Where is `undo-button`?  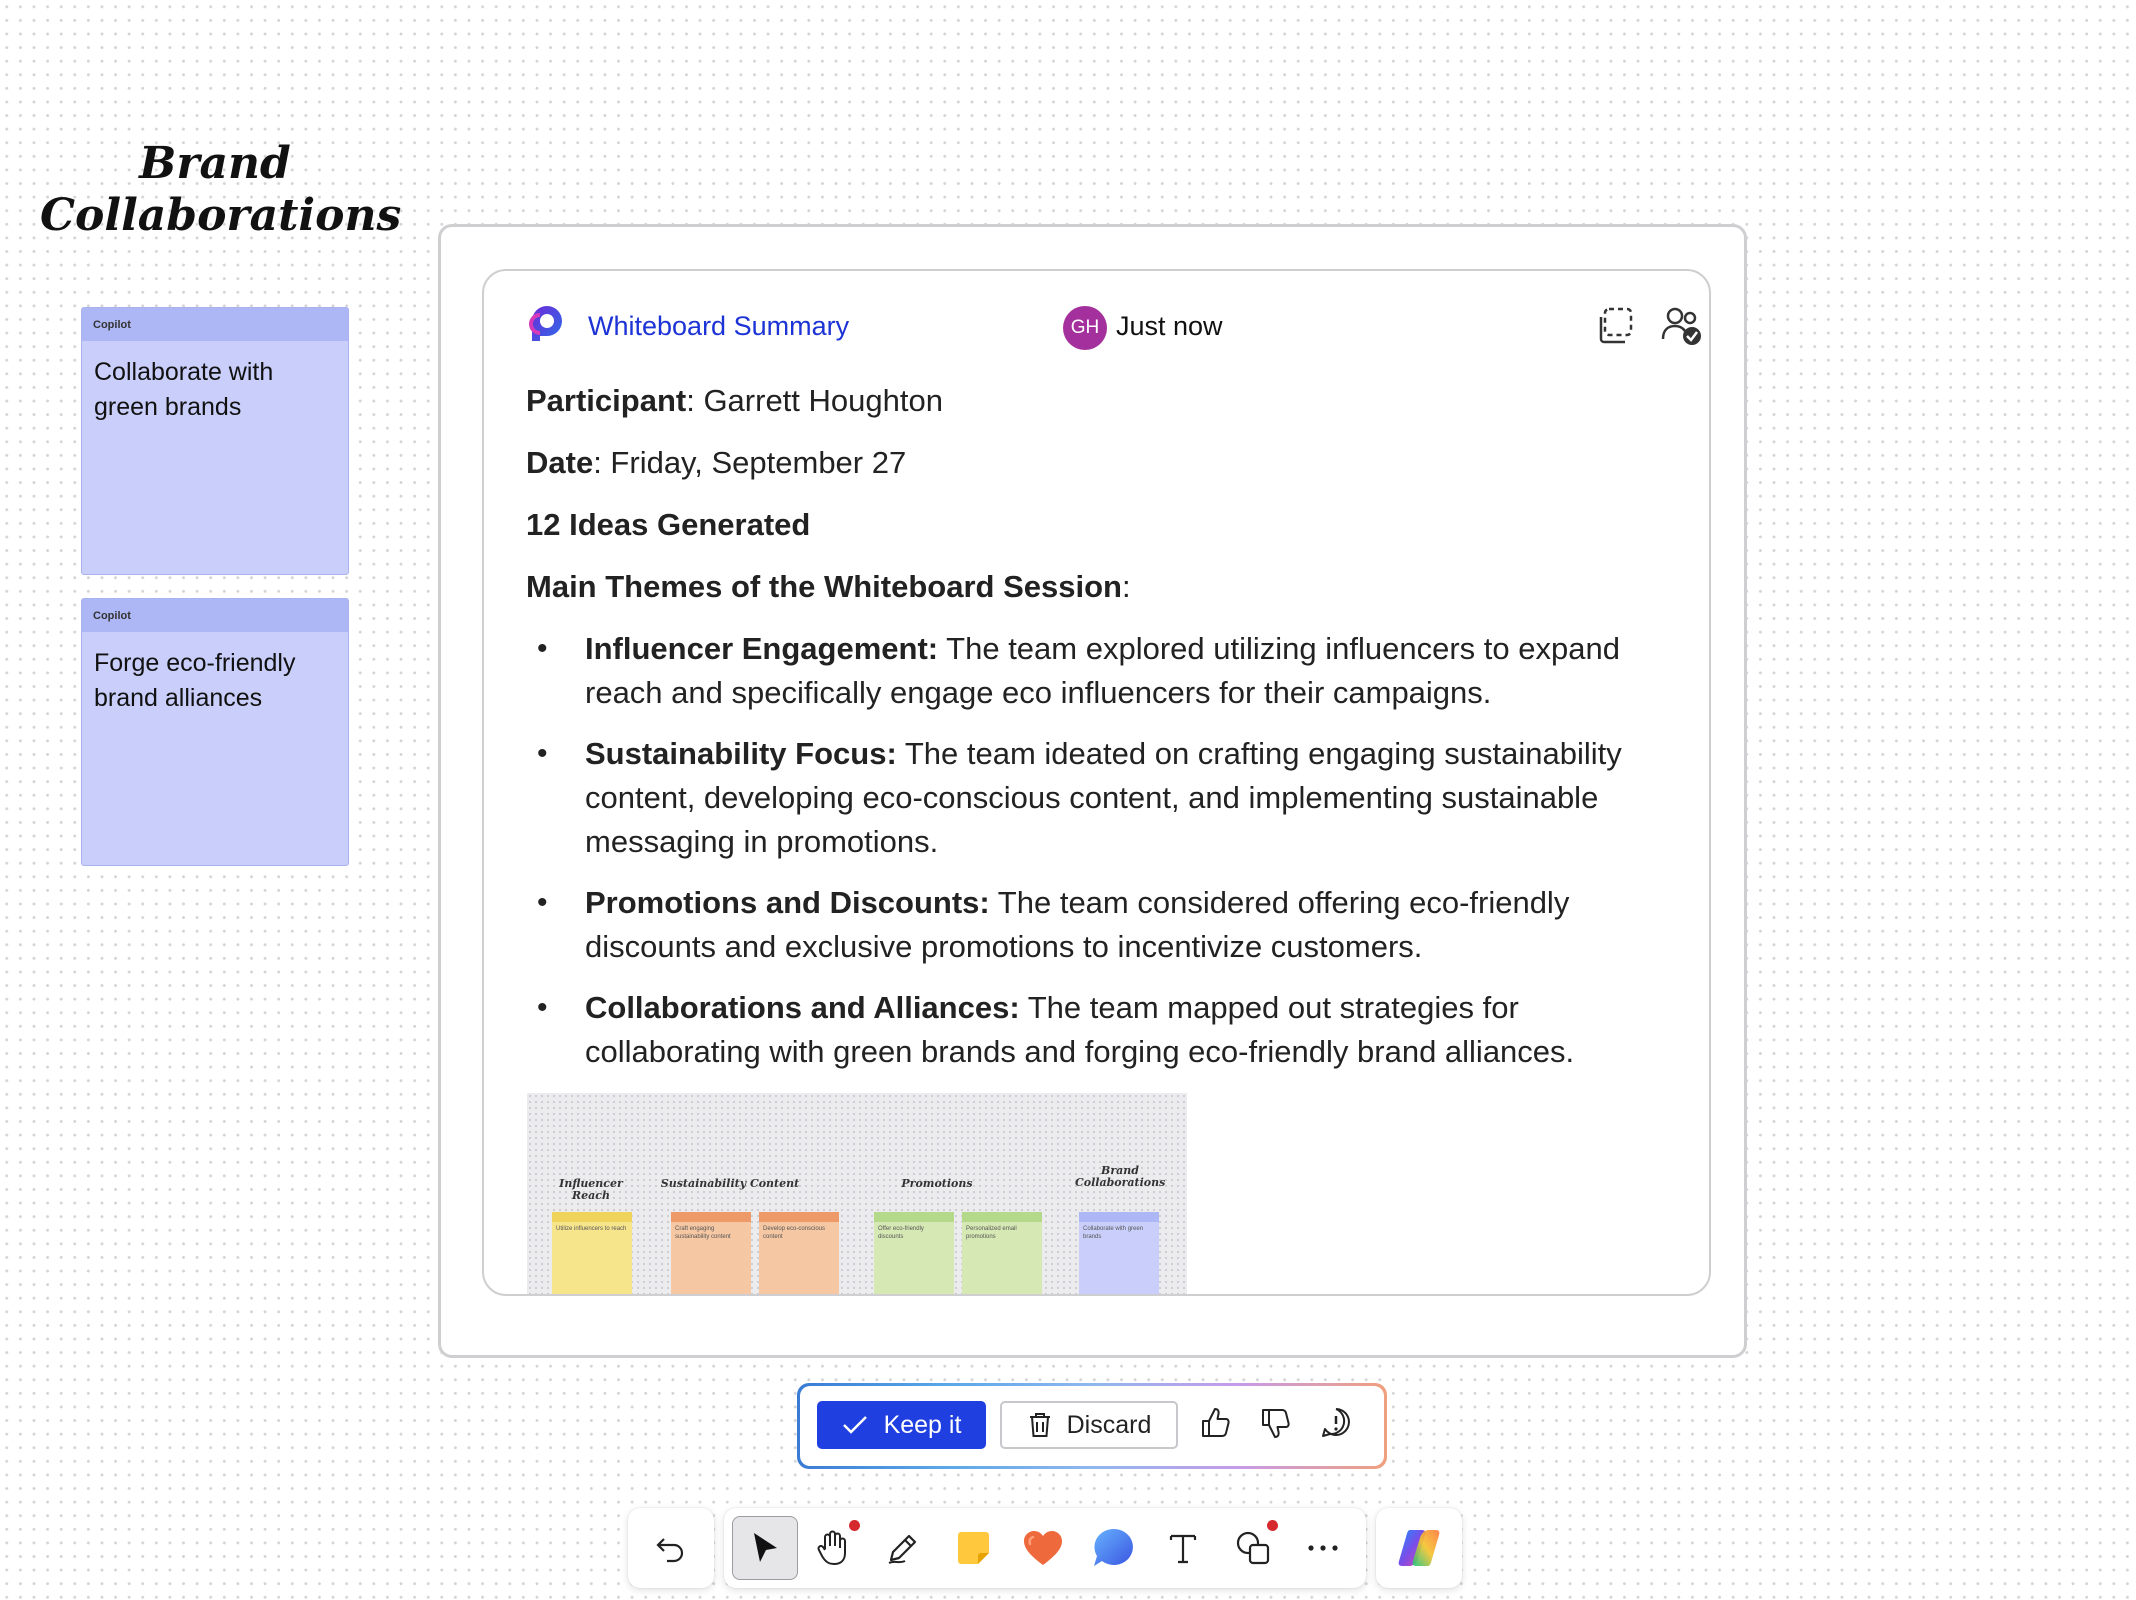
undo-button is located at coordinates (671, 1548).